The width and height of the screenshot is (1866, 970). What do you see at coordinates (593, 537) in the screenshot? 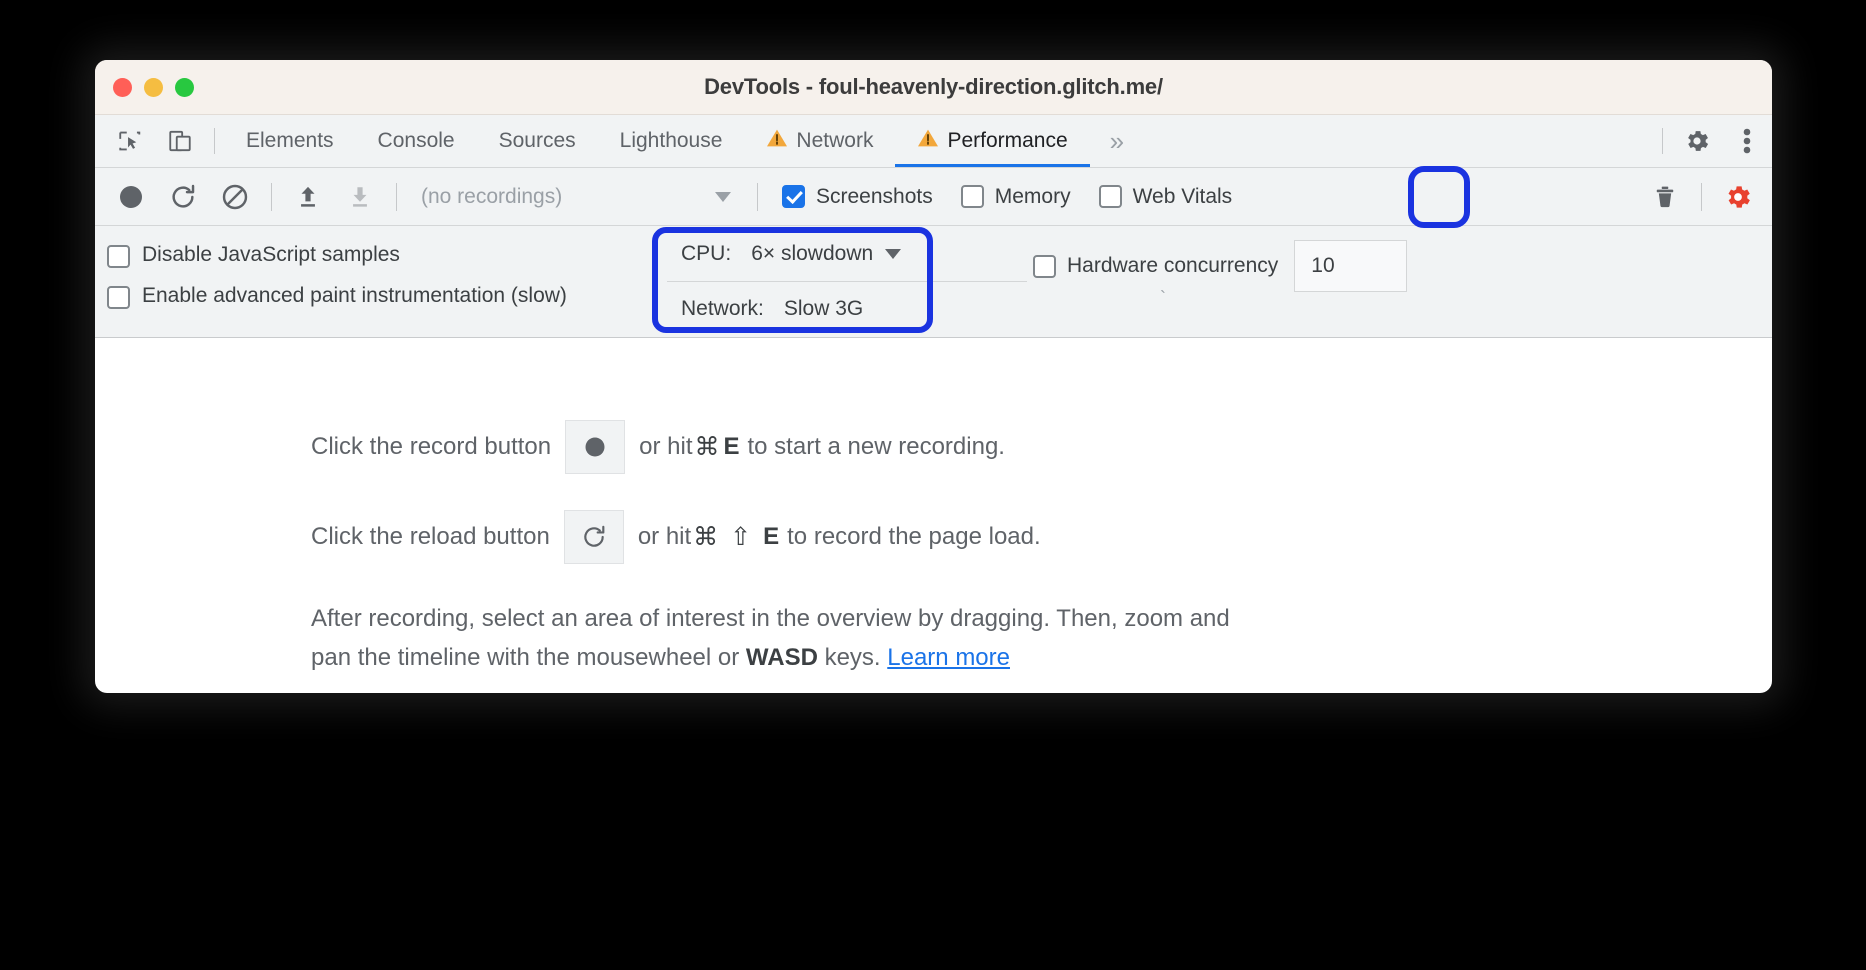
I see `reload-button-illustration` at bounding box center [593, 537].